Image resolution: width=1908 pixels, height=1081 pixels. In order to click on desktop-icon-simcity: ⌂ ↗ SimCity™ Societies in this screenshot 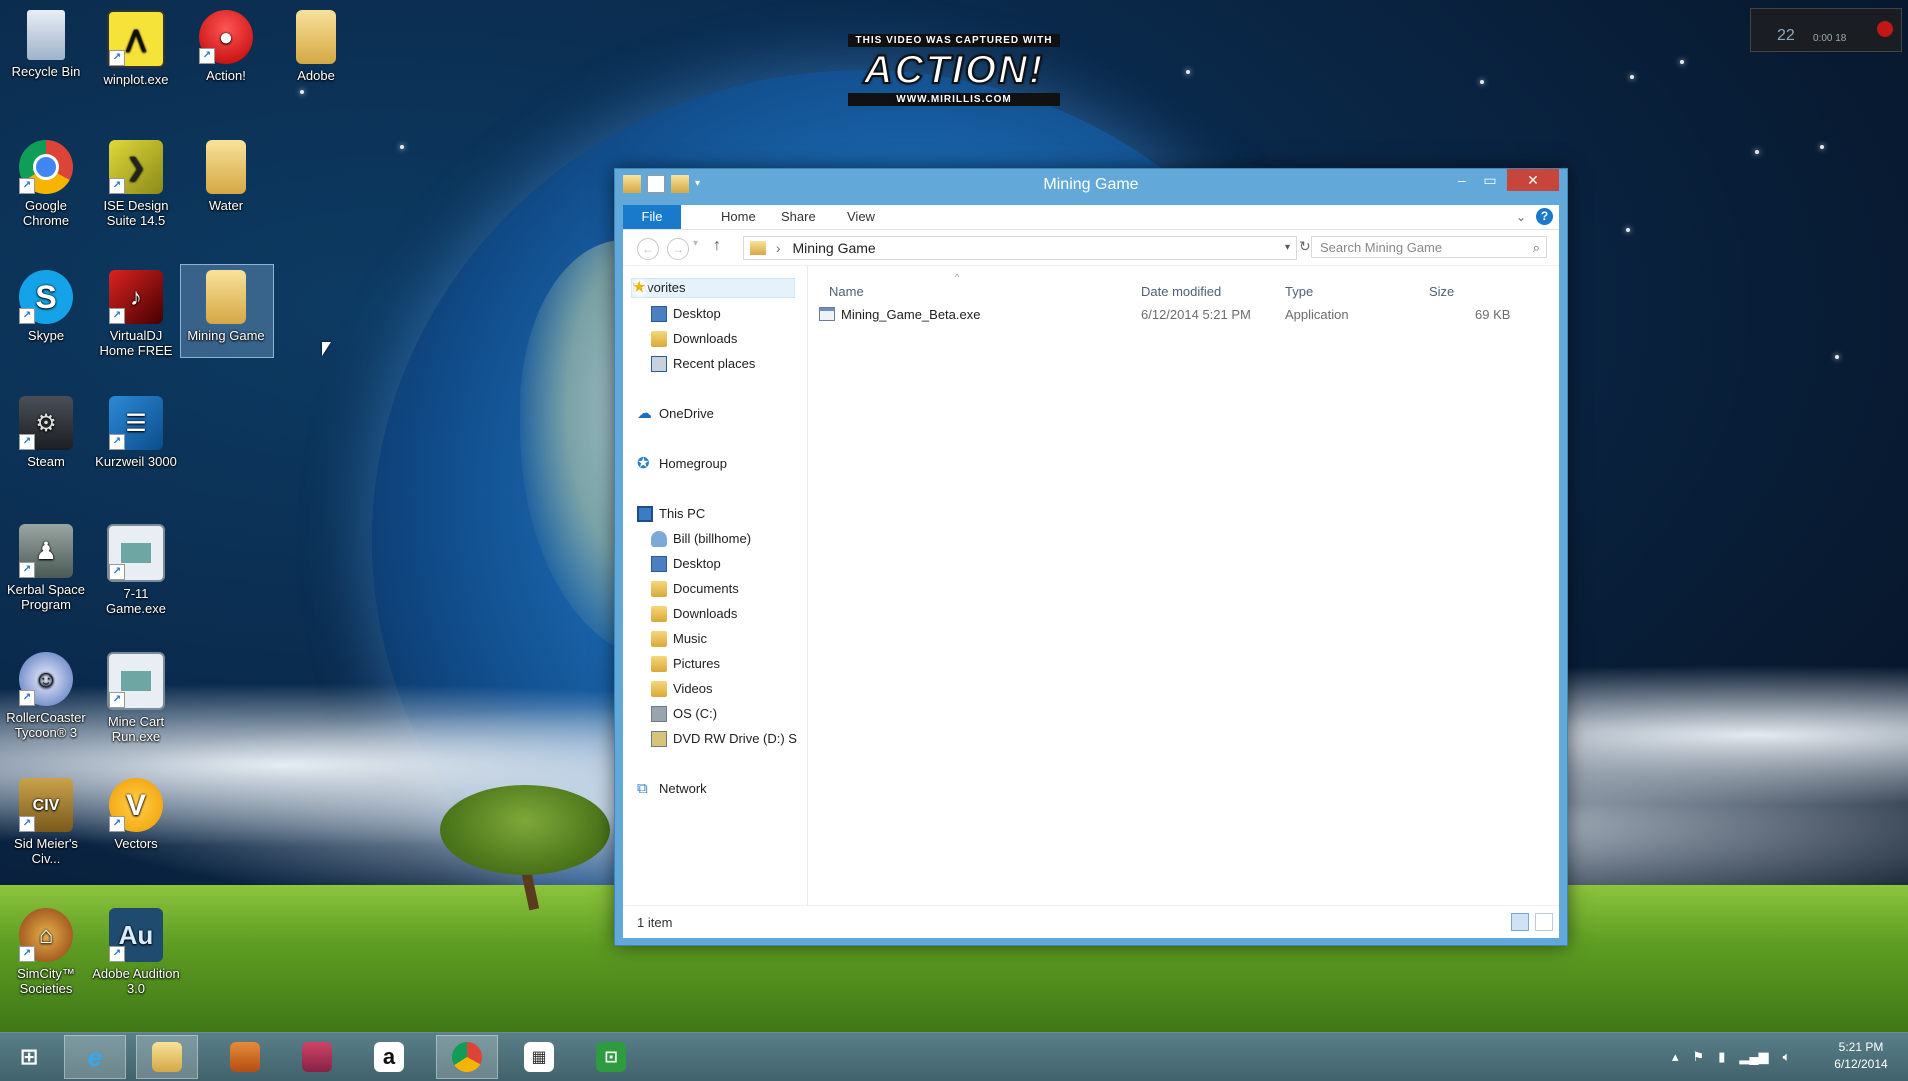, I will do `click(46, 952)`.